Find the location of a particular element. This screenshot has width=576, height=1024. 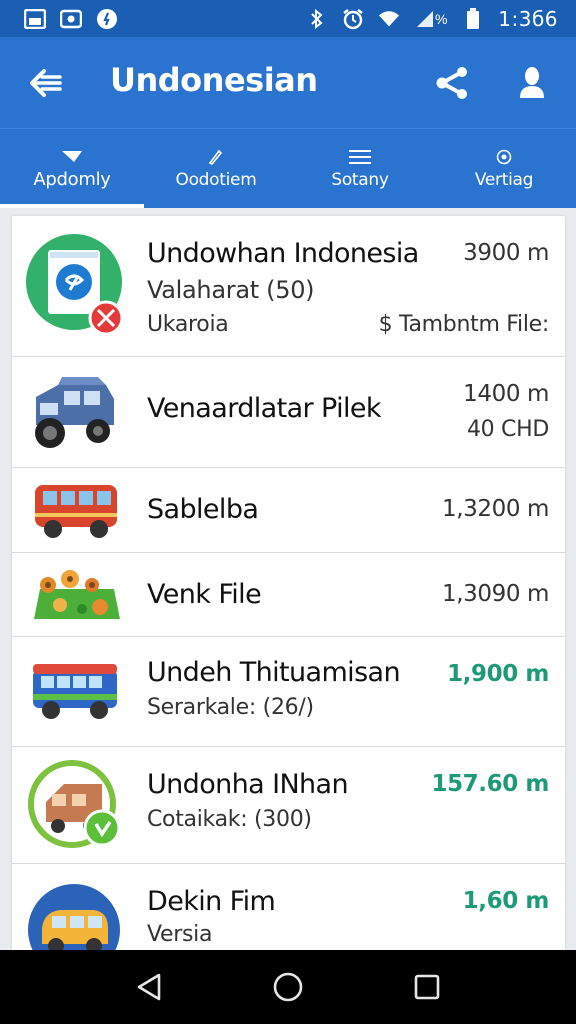

back-arrow-icon is located at coordinates (46, 83).